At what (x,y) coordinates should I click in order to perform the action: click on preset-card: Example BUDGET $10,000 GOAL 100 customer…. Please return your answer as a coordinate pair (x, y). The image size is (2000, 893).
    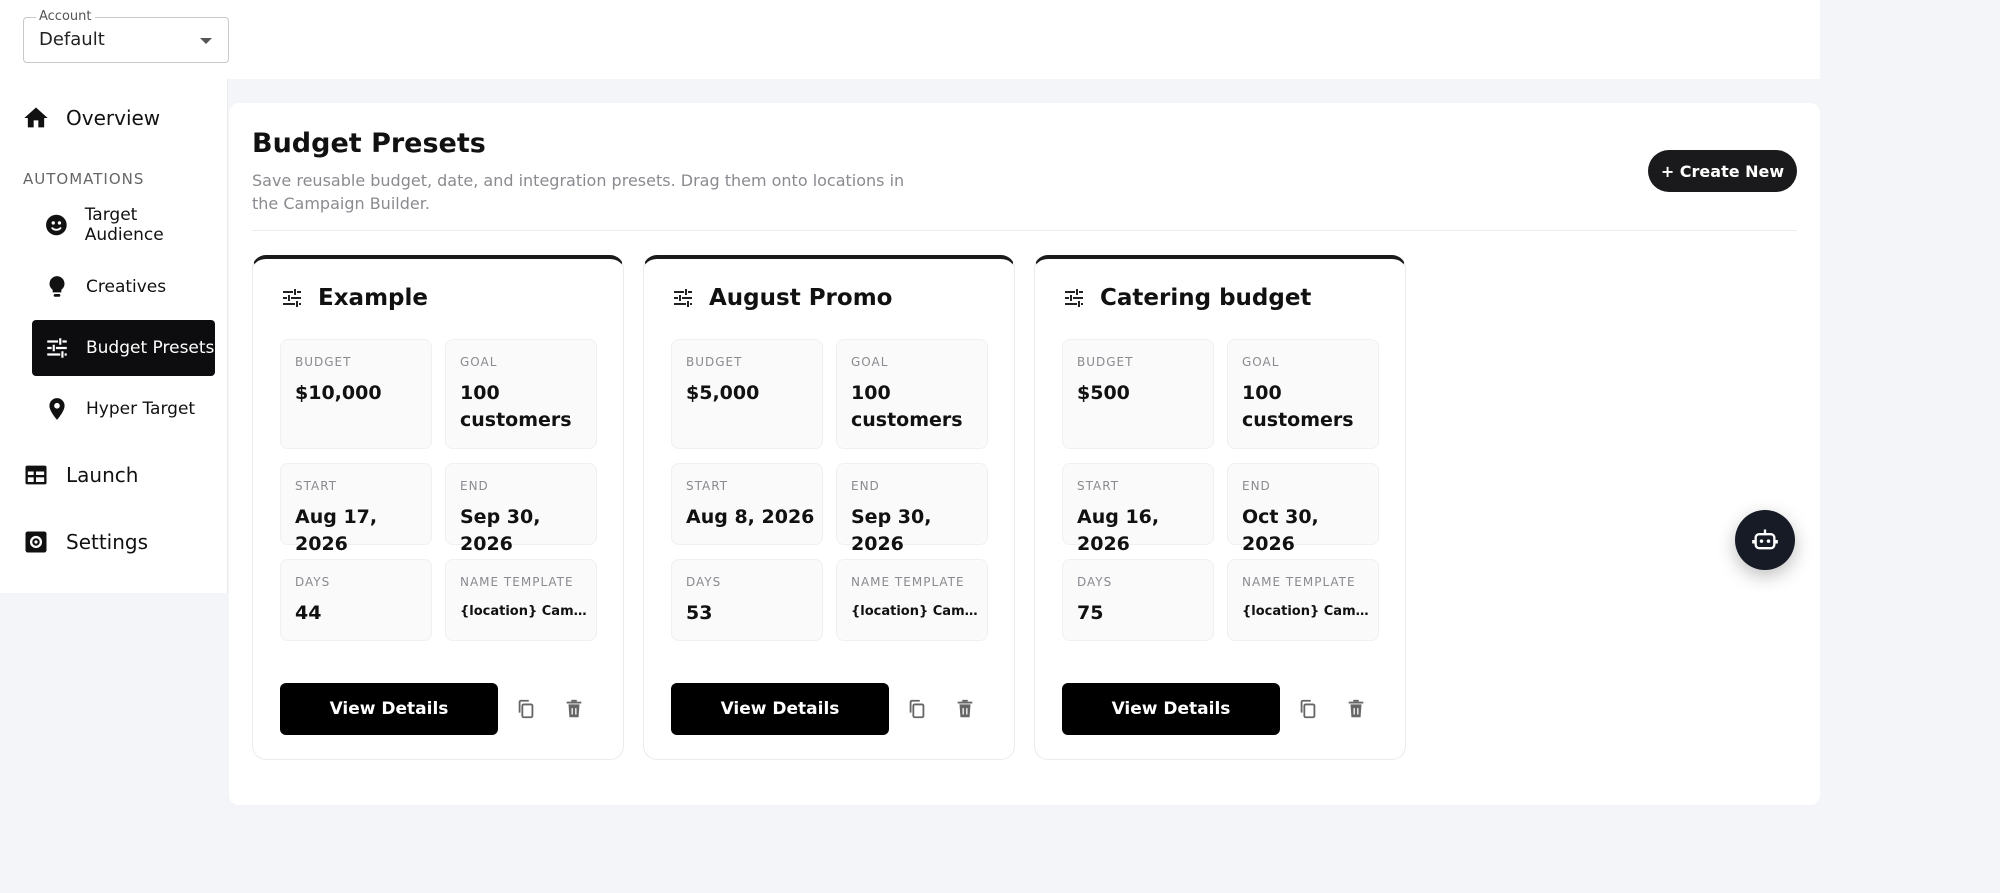
    Looking at the image, I should click on (438, 507).